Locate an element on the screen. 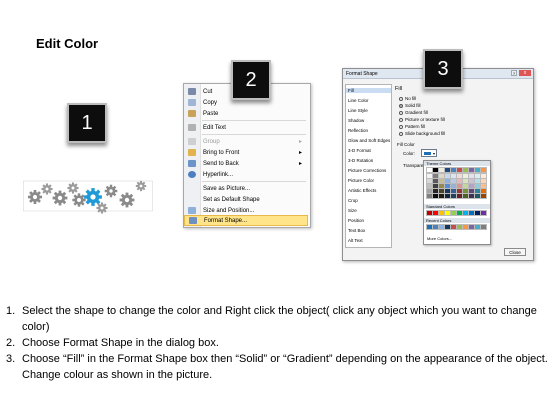 Image resolution: width=560 pixels, height=420 pixels. radio-gradient-fill: Gradient fill is located at coordinates (413, 112).